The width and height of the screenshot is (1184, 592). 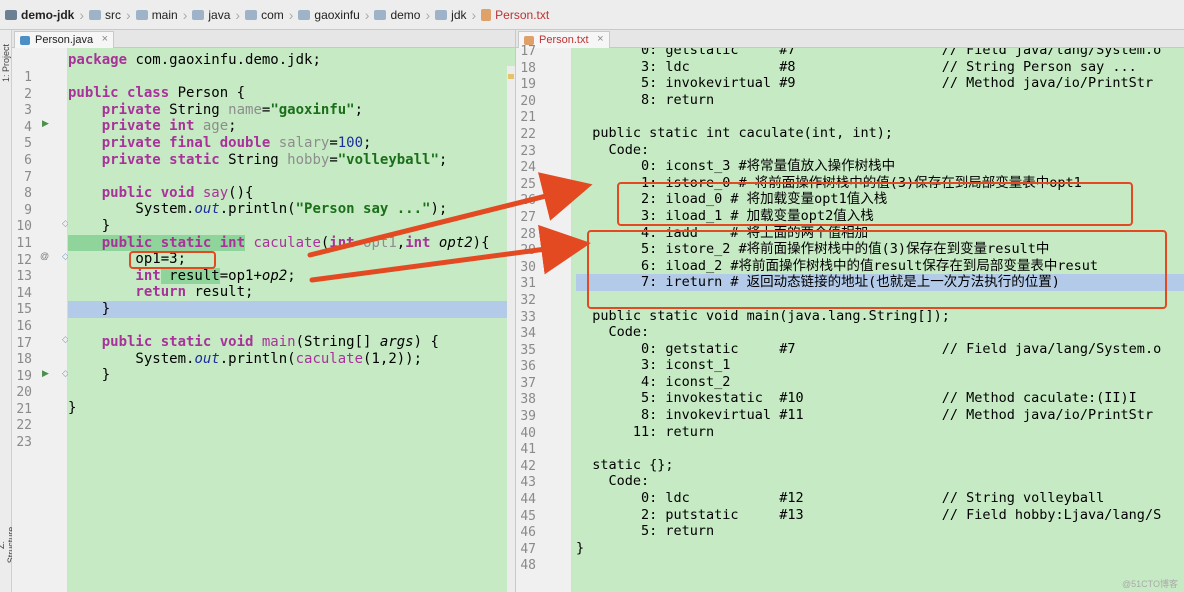 I want to click on line-number: 42, so click(x=528, y=466).